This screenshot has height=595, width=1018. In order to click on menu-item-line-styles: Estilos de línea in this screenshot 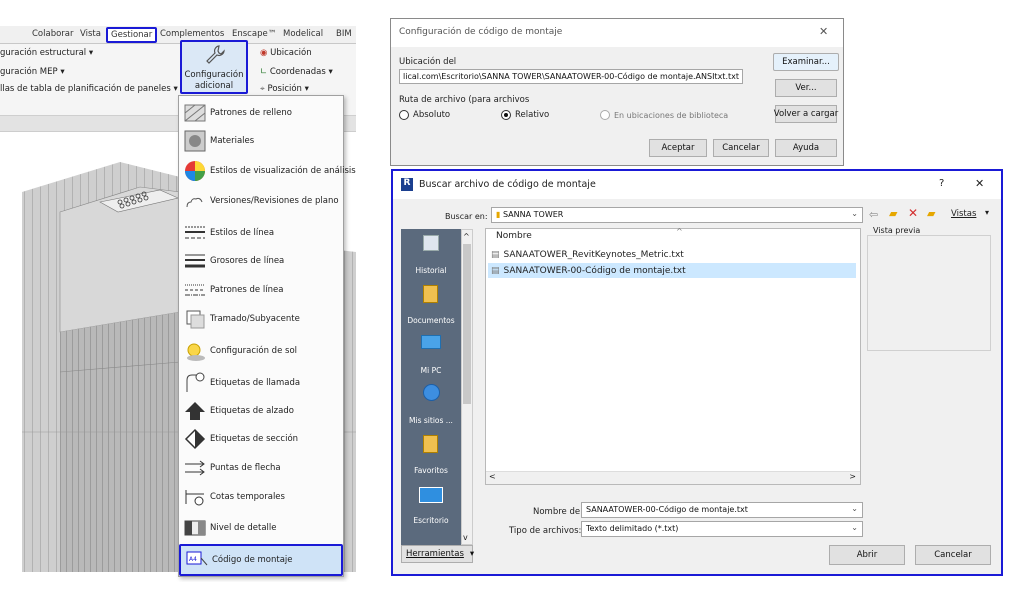, I will do `click(261, 233)`.